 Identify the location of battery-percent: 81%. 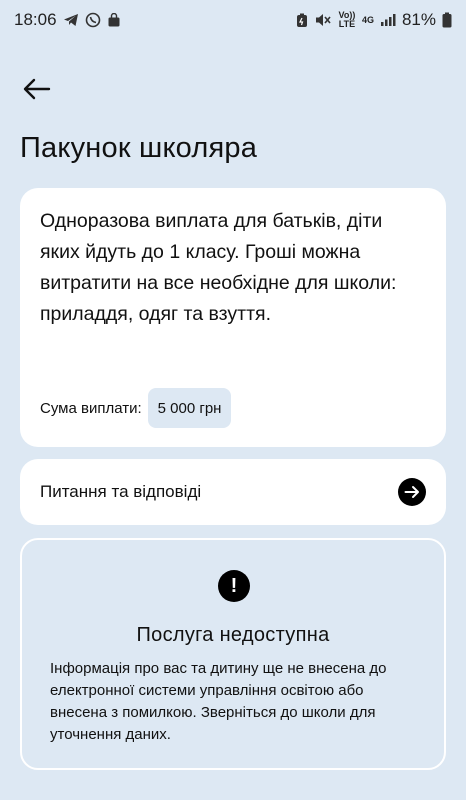
(418, 19).